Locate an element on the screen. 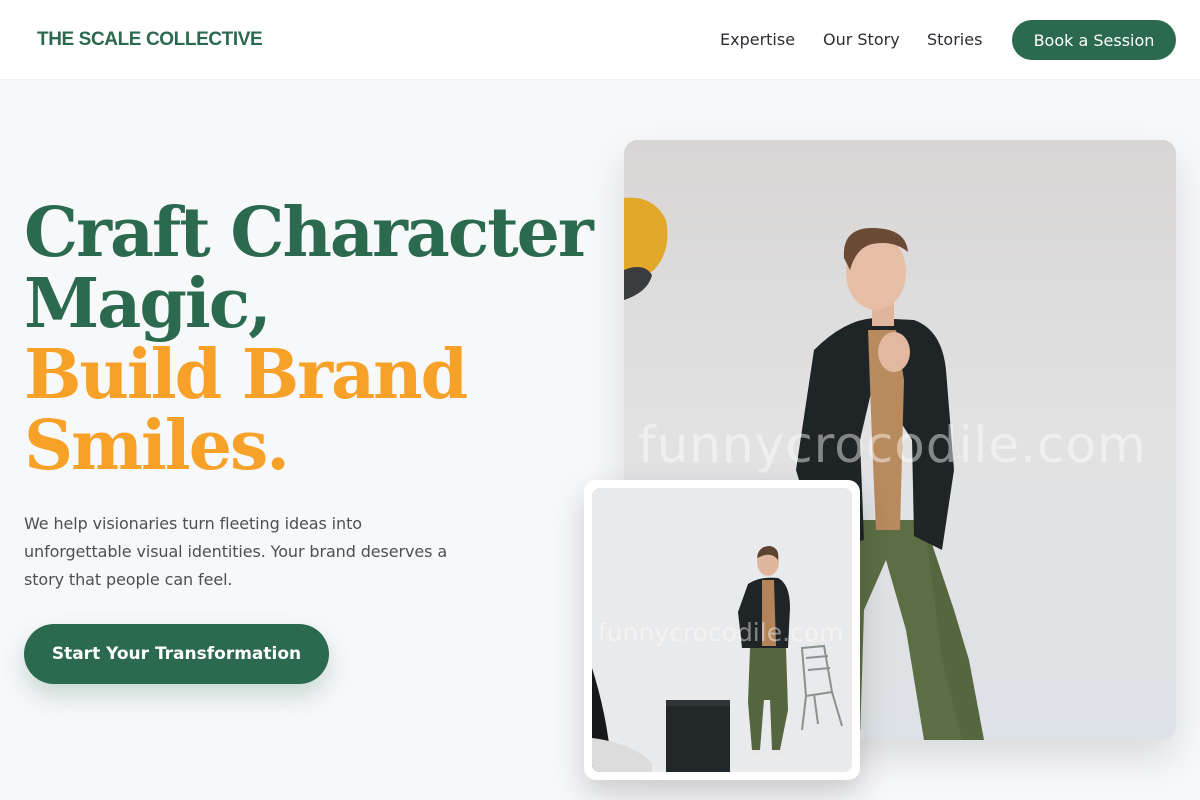  site-logo: THE SCALE COLLECTIVE is located at coordinates (150, 40).